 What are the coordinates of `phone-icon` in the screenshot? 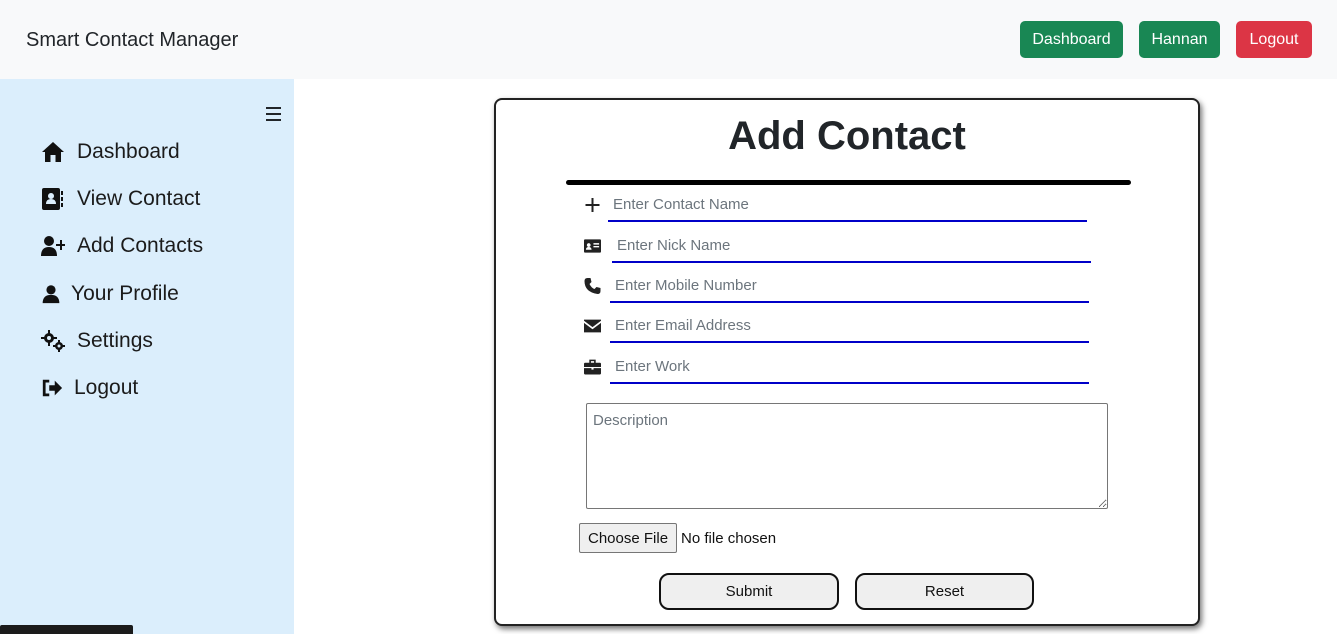 It's located at (592, 286).